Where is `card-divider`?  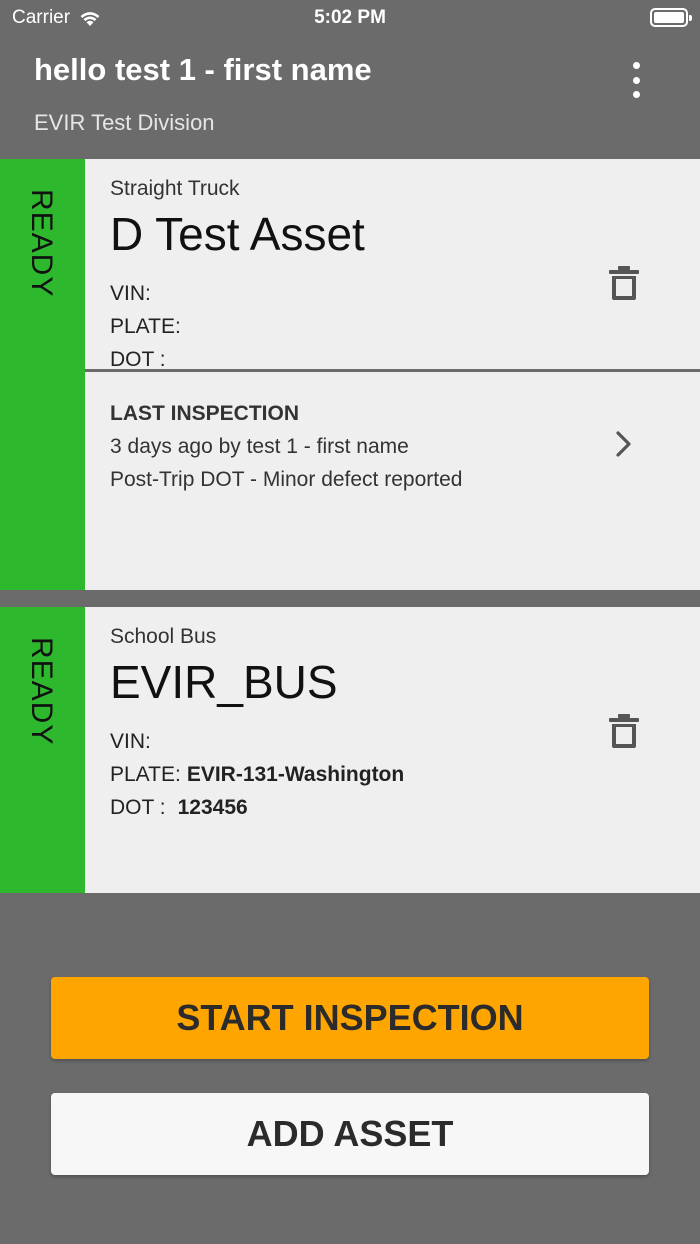 card-divider is located at coordinates (392, 370).